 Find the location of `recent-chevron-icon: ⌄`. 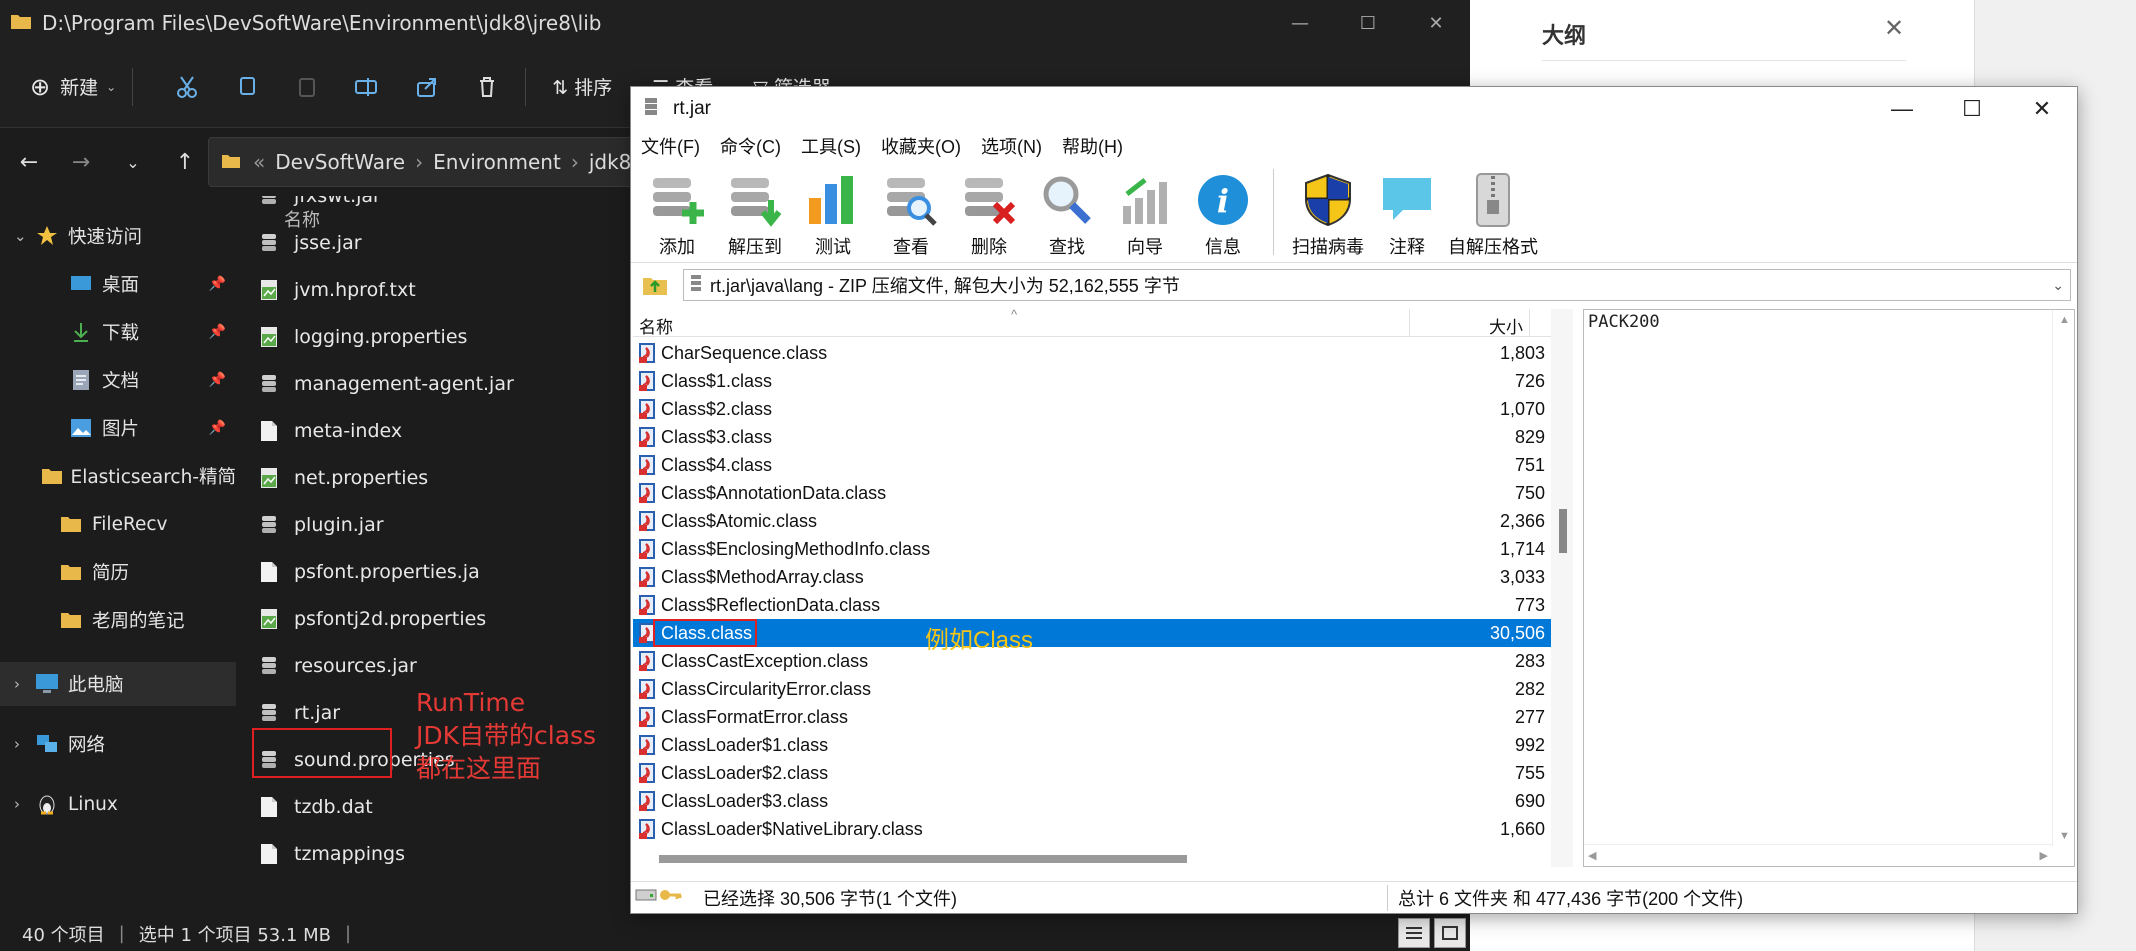

recent-chevron-icon: ⌄ is located at coordinates (133, 162).